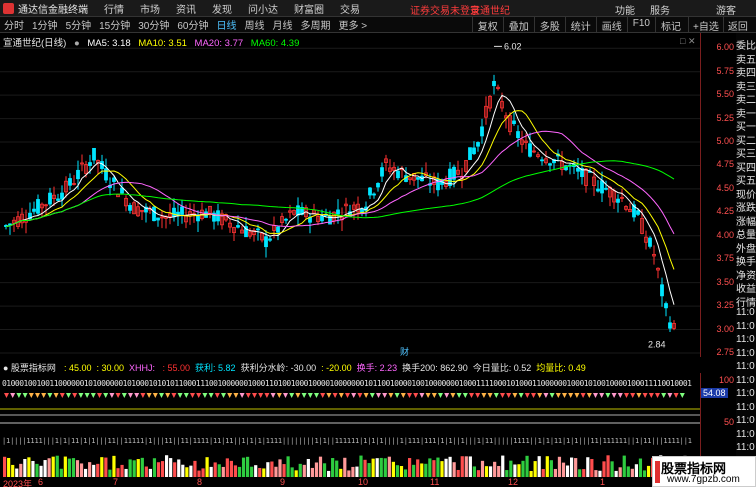  I want to click on menu-news: 资讯, so click(186, 8).